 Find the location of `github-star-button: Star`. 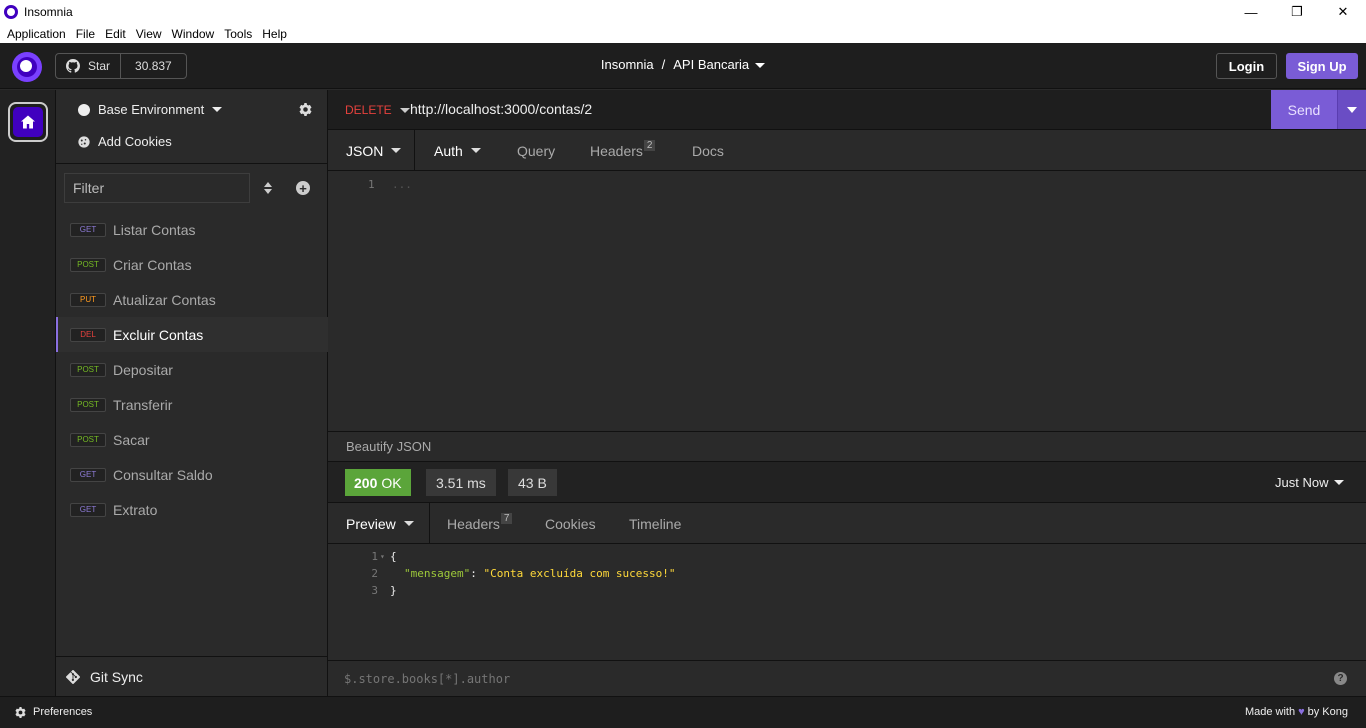

github-star-button: Star is located at coordinates (89, 66).